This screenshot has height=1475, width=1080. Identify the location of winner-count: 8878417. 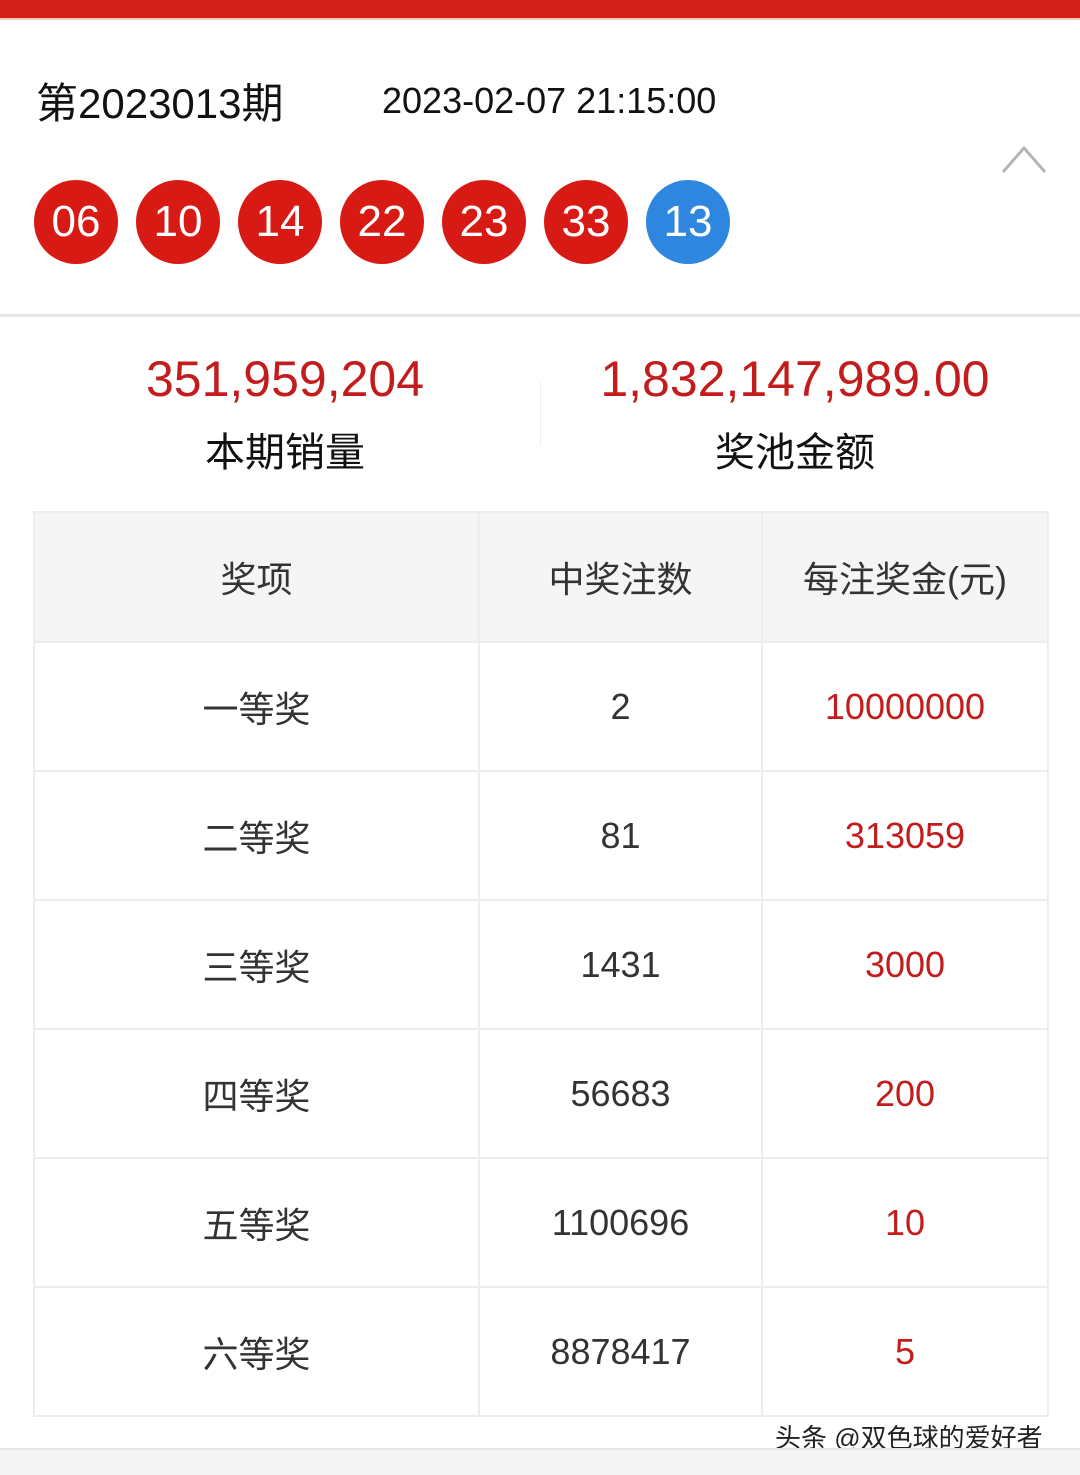
(620, 1351).